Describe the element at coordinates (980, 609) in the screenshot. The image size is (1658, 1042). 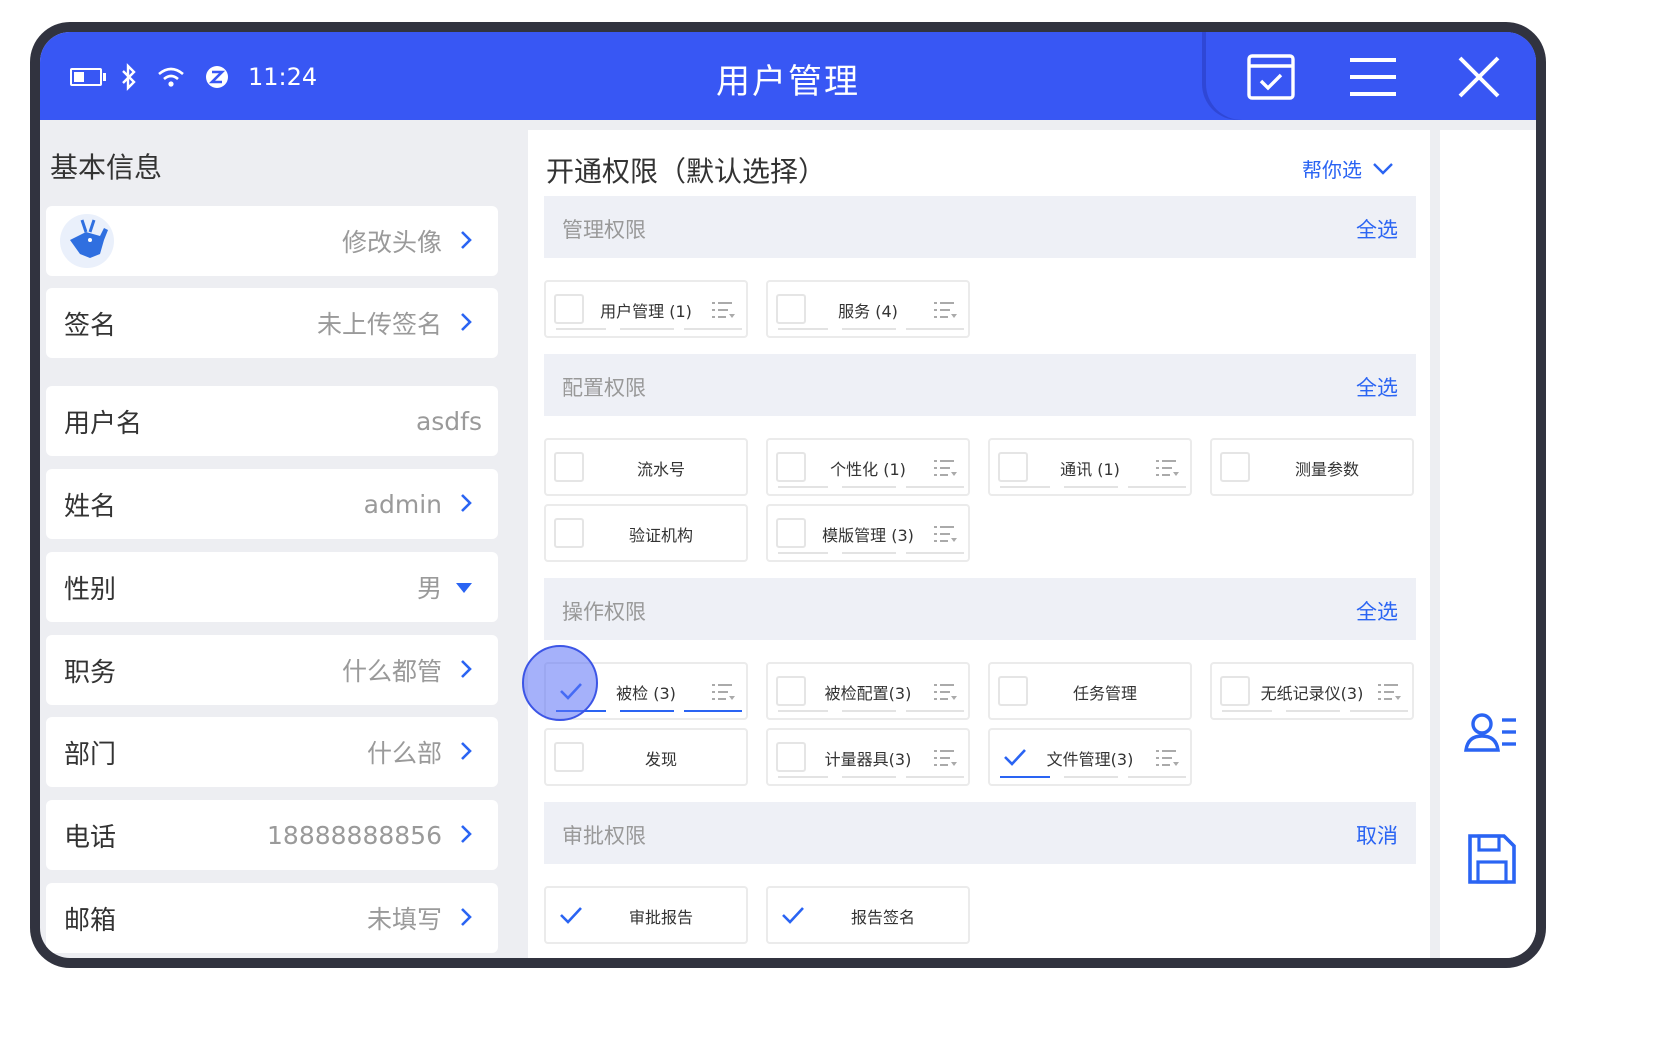
I see `group-operate-header: 操作权限 全选` at that location.